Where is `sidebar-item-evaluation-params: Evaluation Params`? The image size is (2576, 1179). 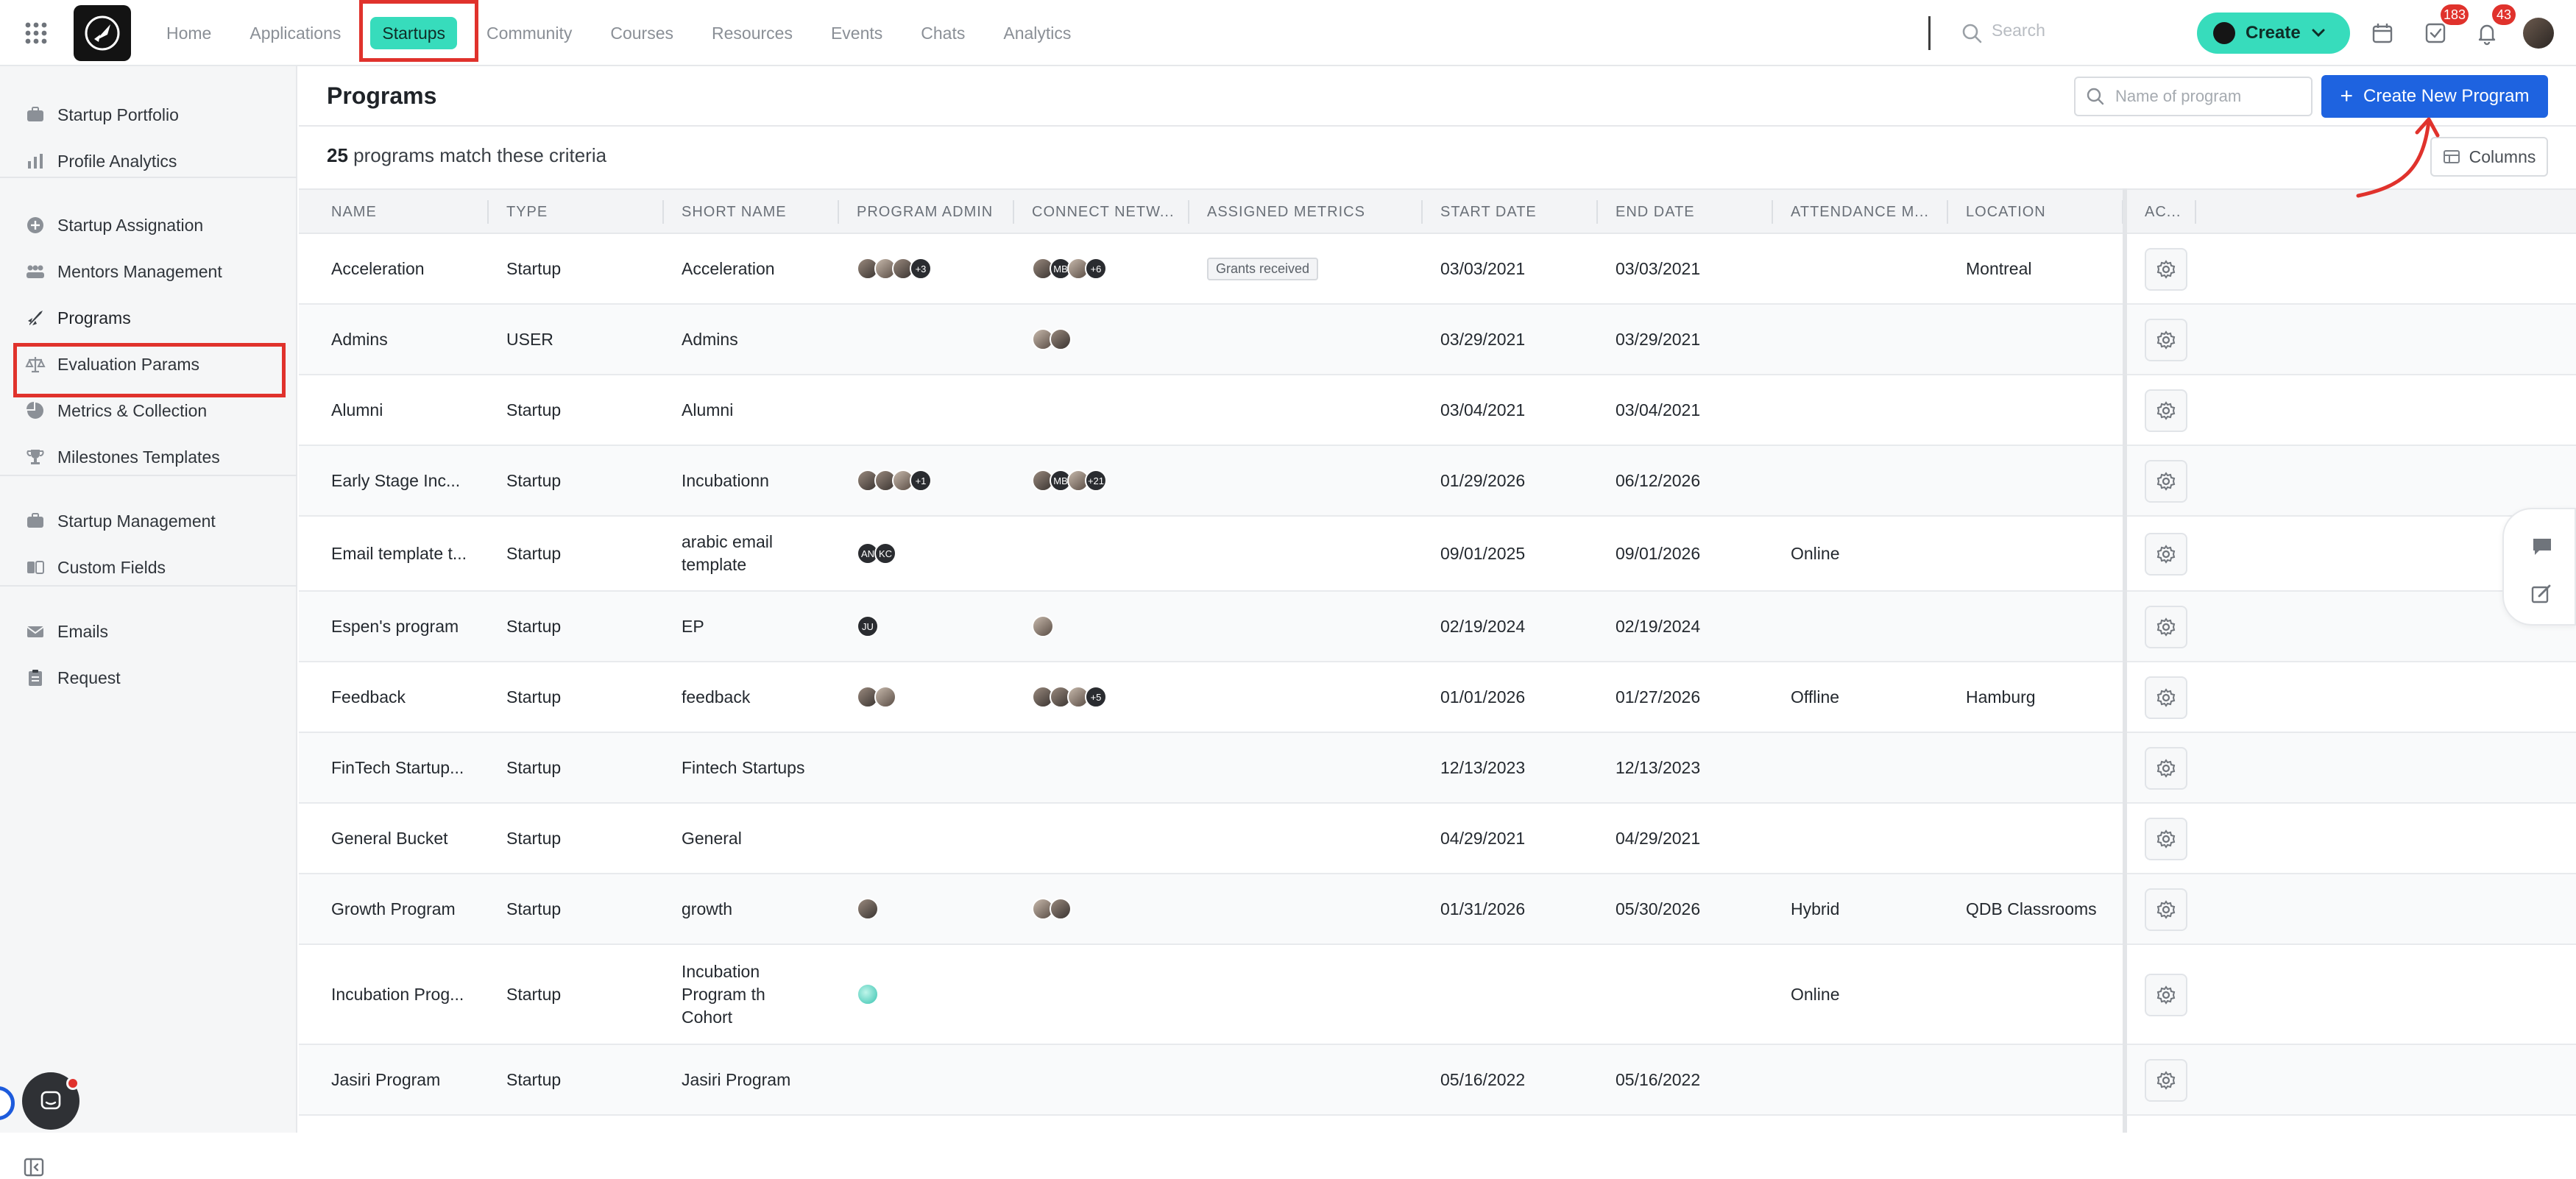 sidebar-item-evaluation-params: Evaluation Params is located at coordinates (112, 365).